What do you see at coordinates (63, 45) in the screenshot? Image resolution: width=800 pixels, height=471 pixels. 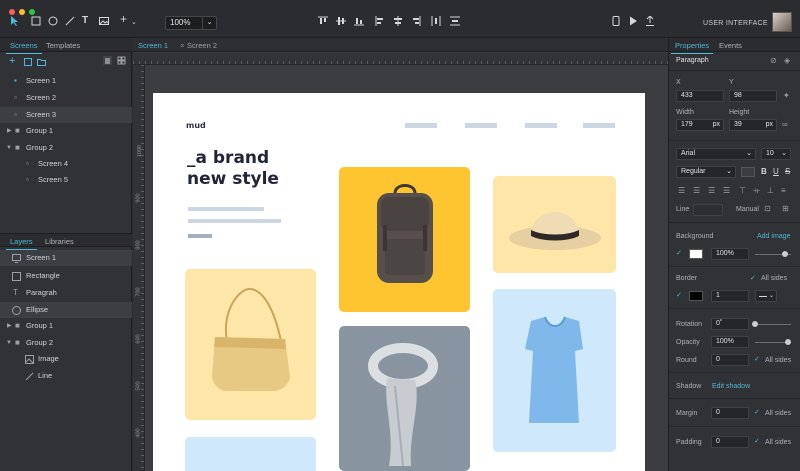 I see `tab-templates: Templates` at bounding box center [63, 45].